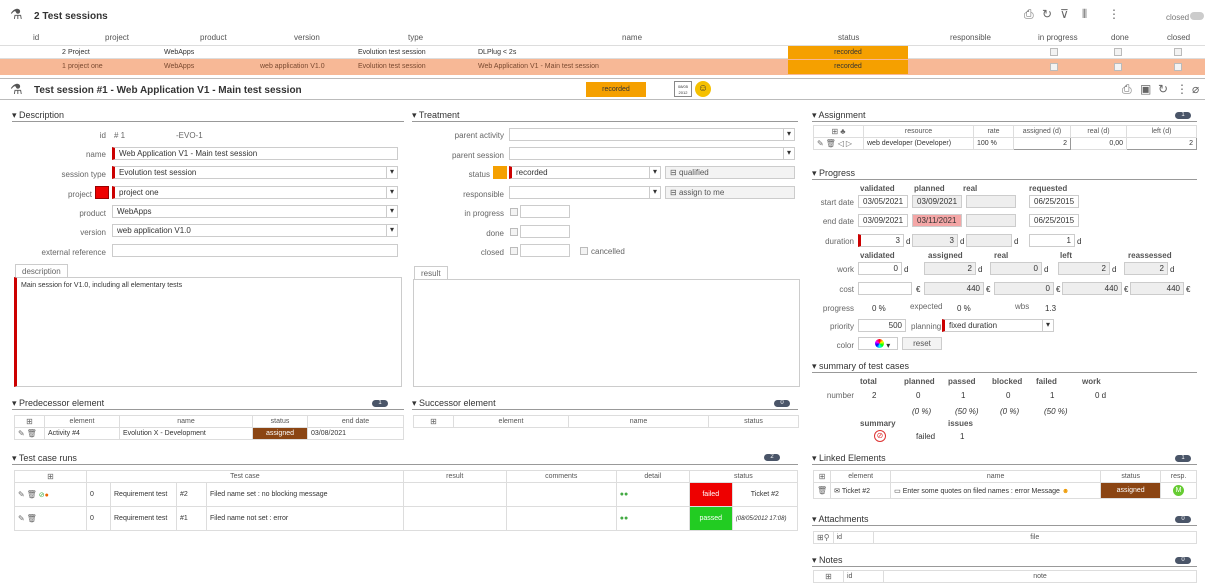  What do you see at coordinates (950, 268) in the screenshot?
I see `assigned-work: 2` at bounding box center [950, 268].